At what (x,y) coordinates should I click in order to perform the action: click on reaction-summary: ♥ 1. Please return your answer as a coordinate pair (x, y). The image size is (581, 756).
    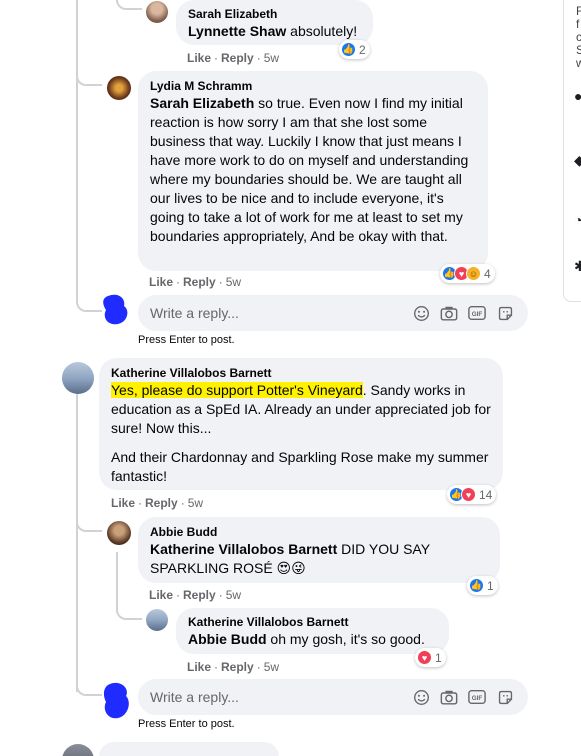
    Looking at the image, I should click on (430, 657).